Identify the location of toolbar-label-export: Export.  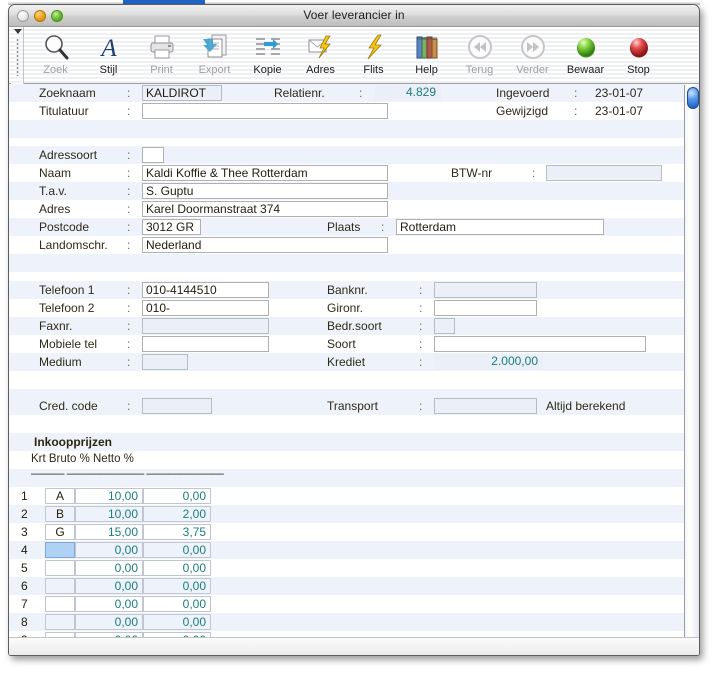
(214, 70).